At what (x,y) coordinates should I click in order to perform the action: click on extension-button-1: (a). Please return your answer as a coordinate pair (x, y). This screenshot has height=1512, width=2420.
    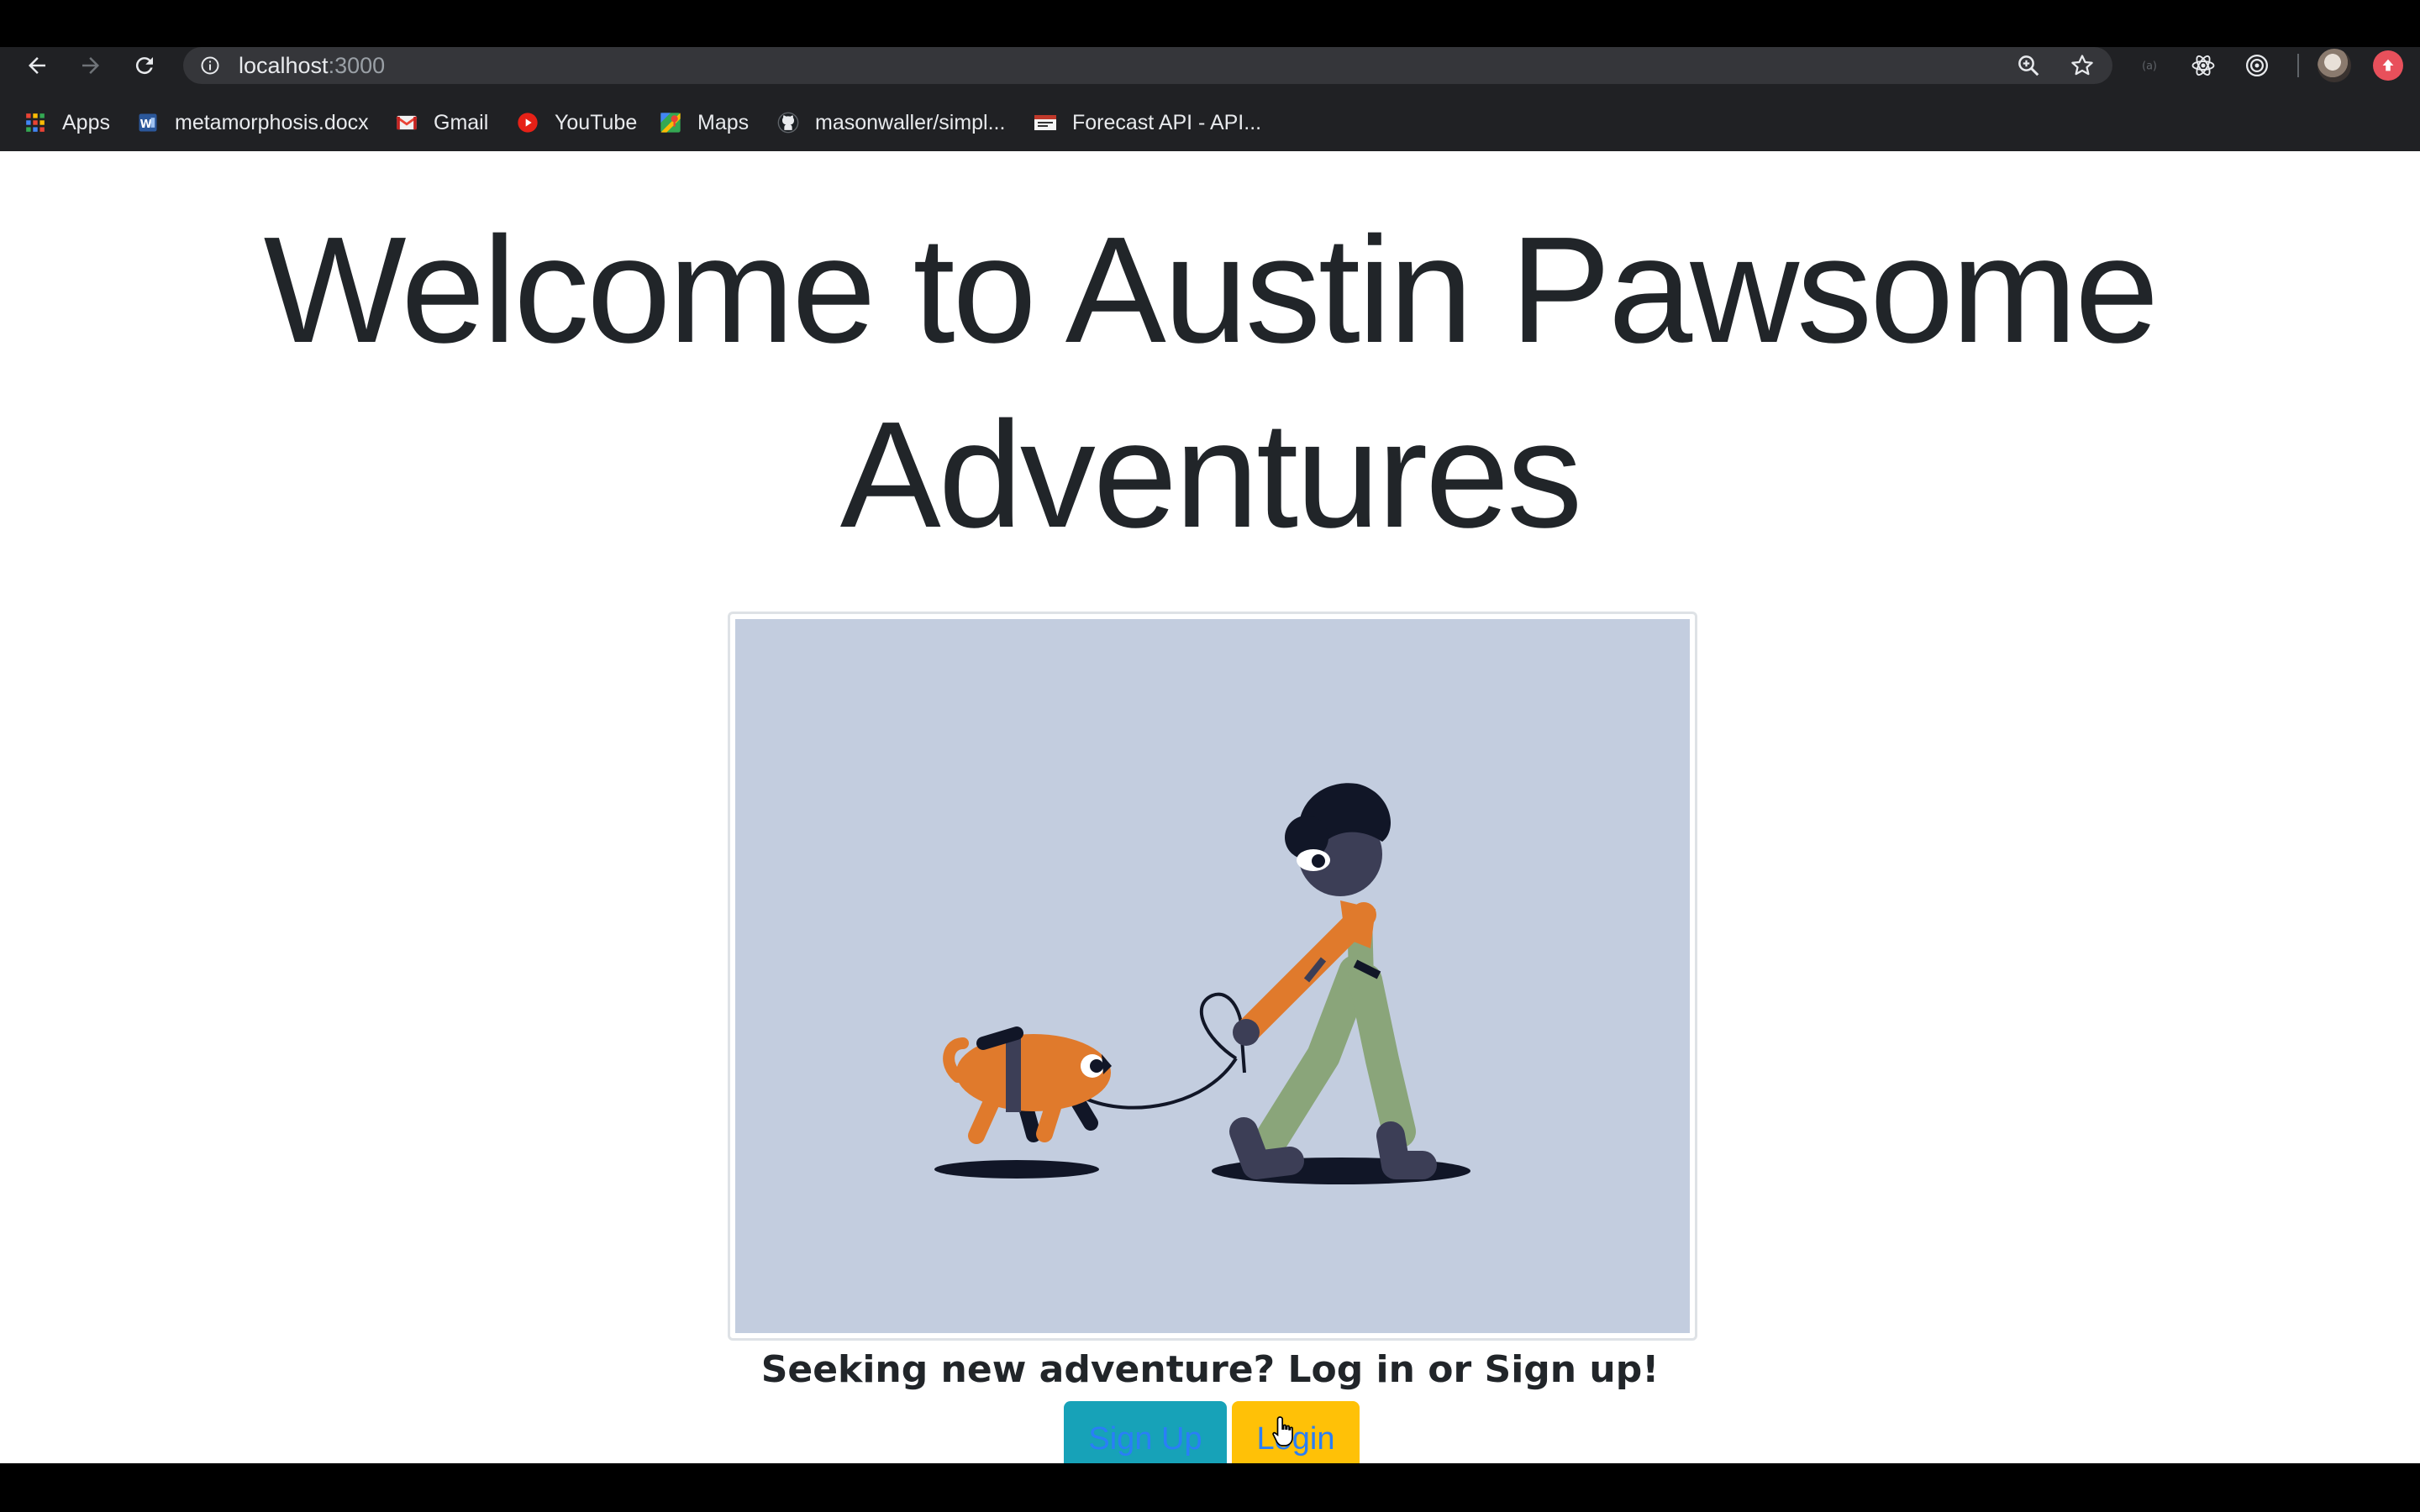
    Looking at the image, I should click on (2149, 65).